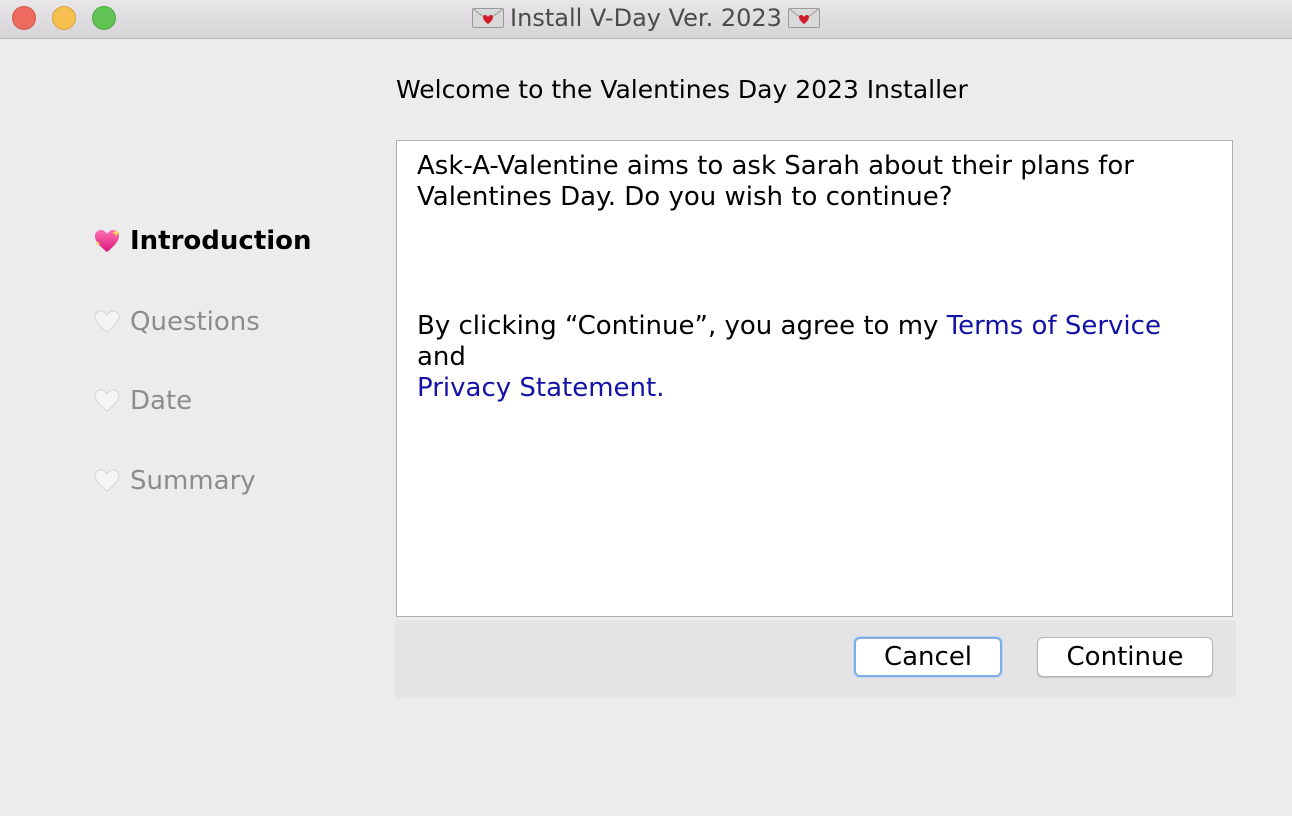  Describe the element at coordinates (221, 241) in the screenshot. I see `step-label: Introduction` at that location.